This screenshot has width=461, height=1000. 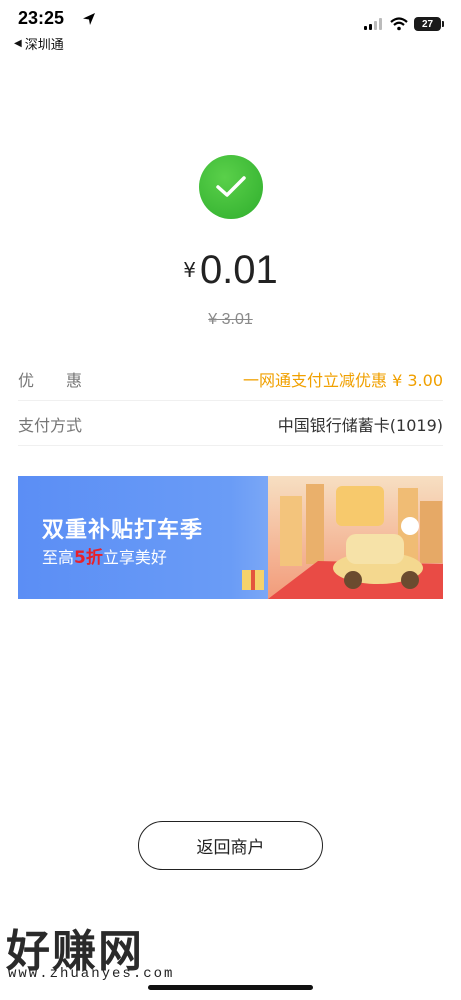 What do you see at coordinates (230, 845) in the screenshot?
I see `return-to-merchant-button: 返回商户` at bounding box center [230, 845].